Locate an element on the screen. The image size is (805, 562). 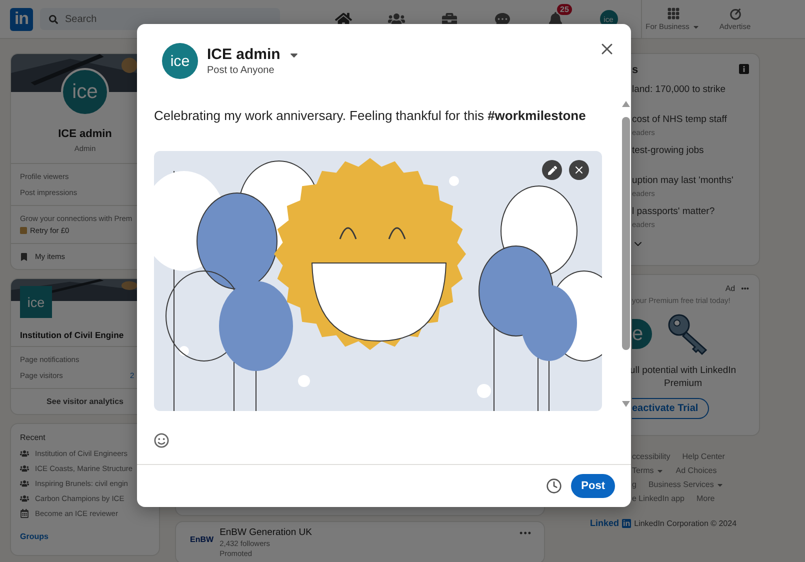
news-title: s is located at coordinates (635, 70).